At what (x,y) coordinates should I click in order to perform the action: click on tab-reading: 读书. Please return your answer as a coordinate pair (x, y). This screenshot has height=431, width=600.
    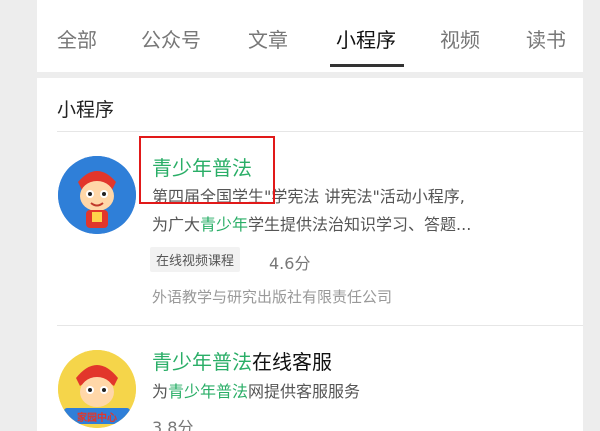
    Looking at the image, I should click on (546, 38).